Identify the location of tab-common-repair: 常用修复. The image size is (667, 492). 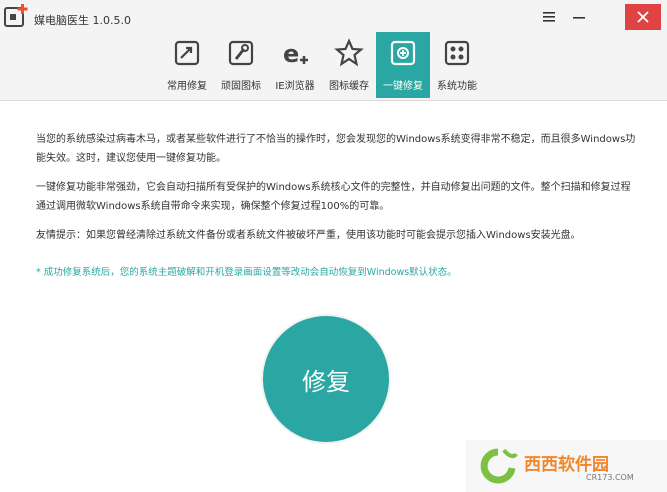
(187, 65).